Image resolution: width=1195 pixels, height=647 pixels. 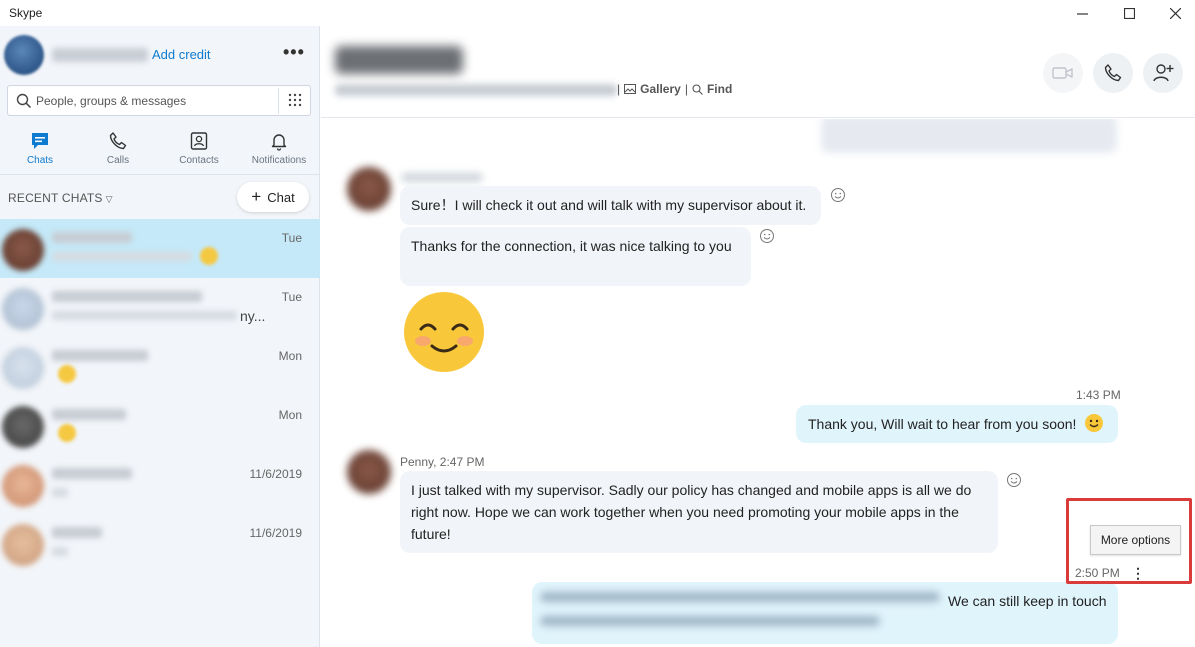 What do you see at coordinates (100, 55) in the screenshot?
I see `my-name-blurred` at bounding box center [100, 55].